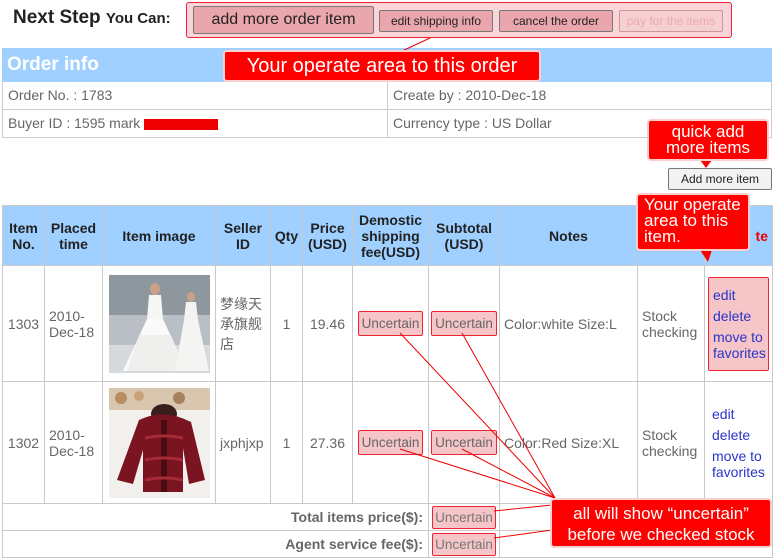 The width and height of the screenshot is (776, 560). Describe the element at coordinates (436, 21) in the screenshot. I see `edit-shipping-info-button: edit shipping info` at that location.